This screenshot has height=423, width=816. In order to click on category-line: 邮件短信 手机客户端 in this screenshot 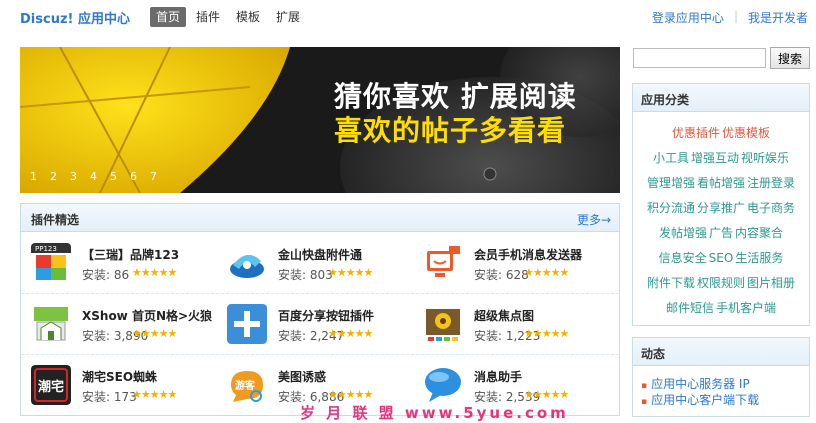, I will do `click(721, 308)`.